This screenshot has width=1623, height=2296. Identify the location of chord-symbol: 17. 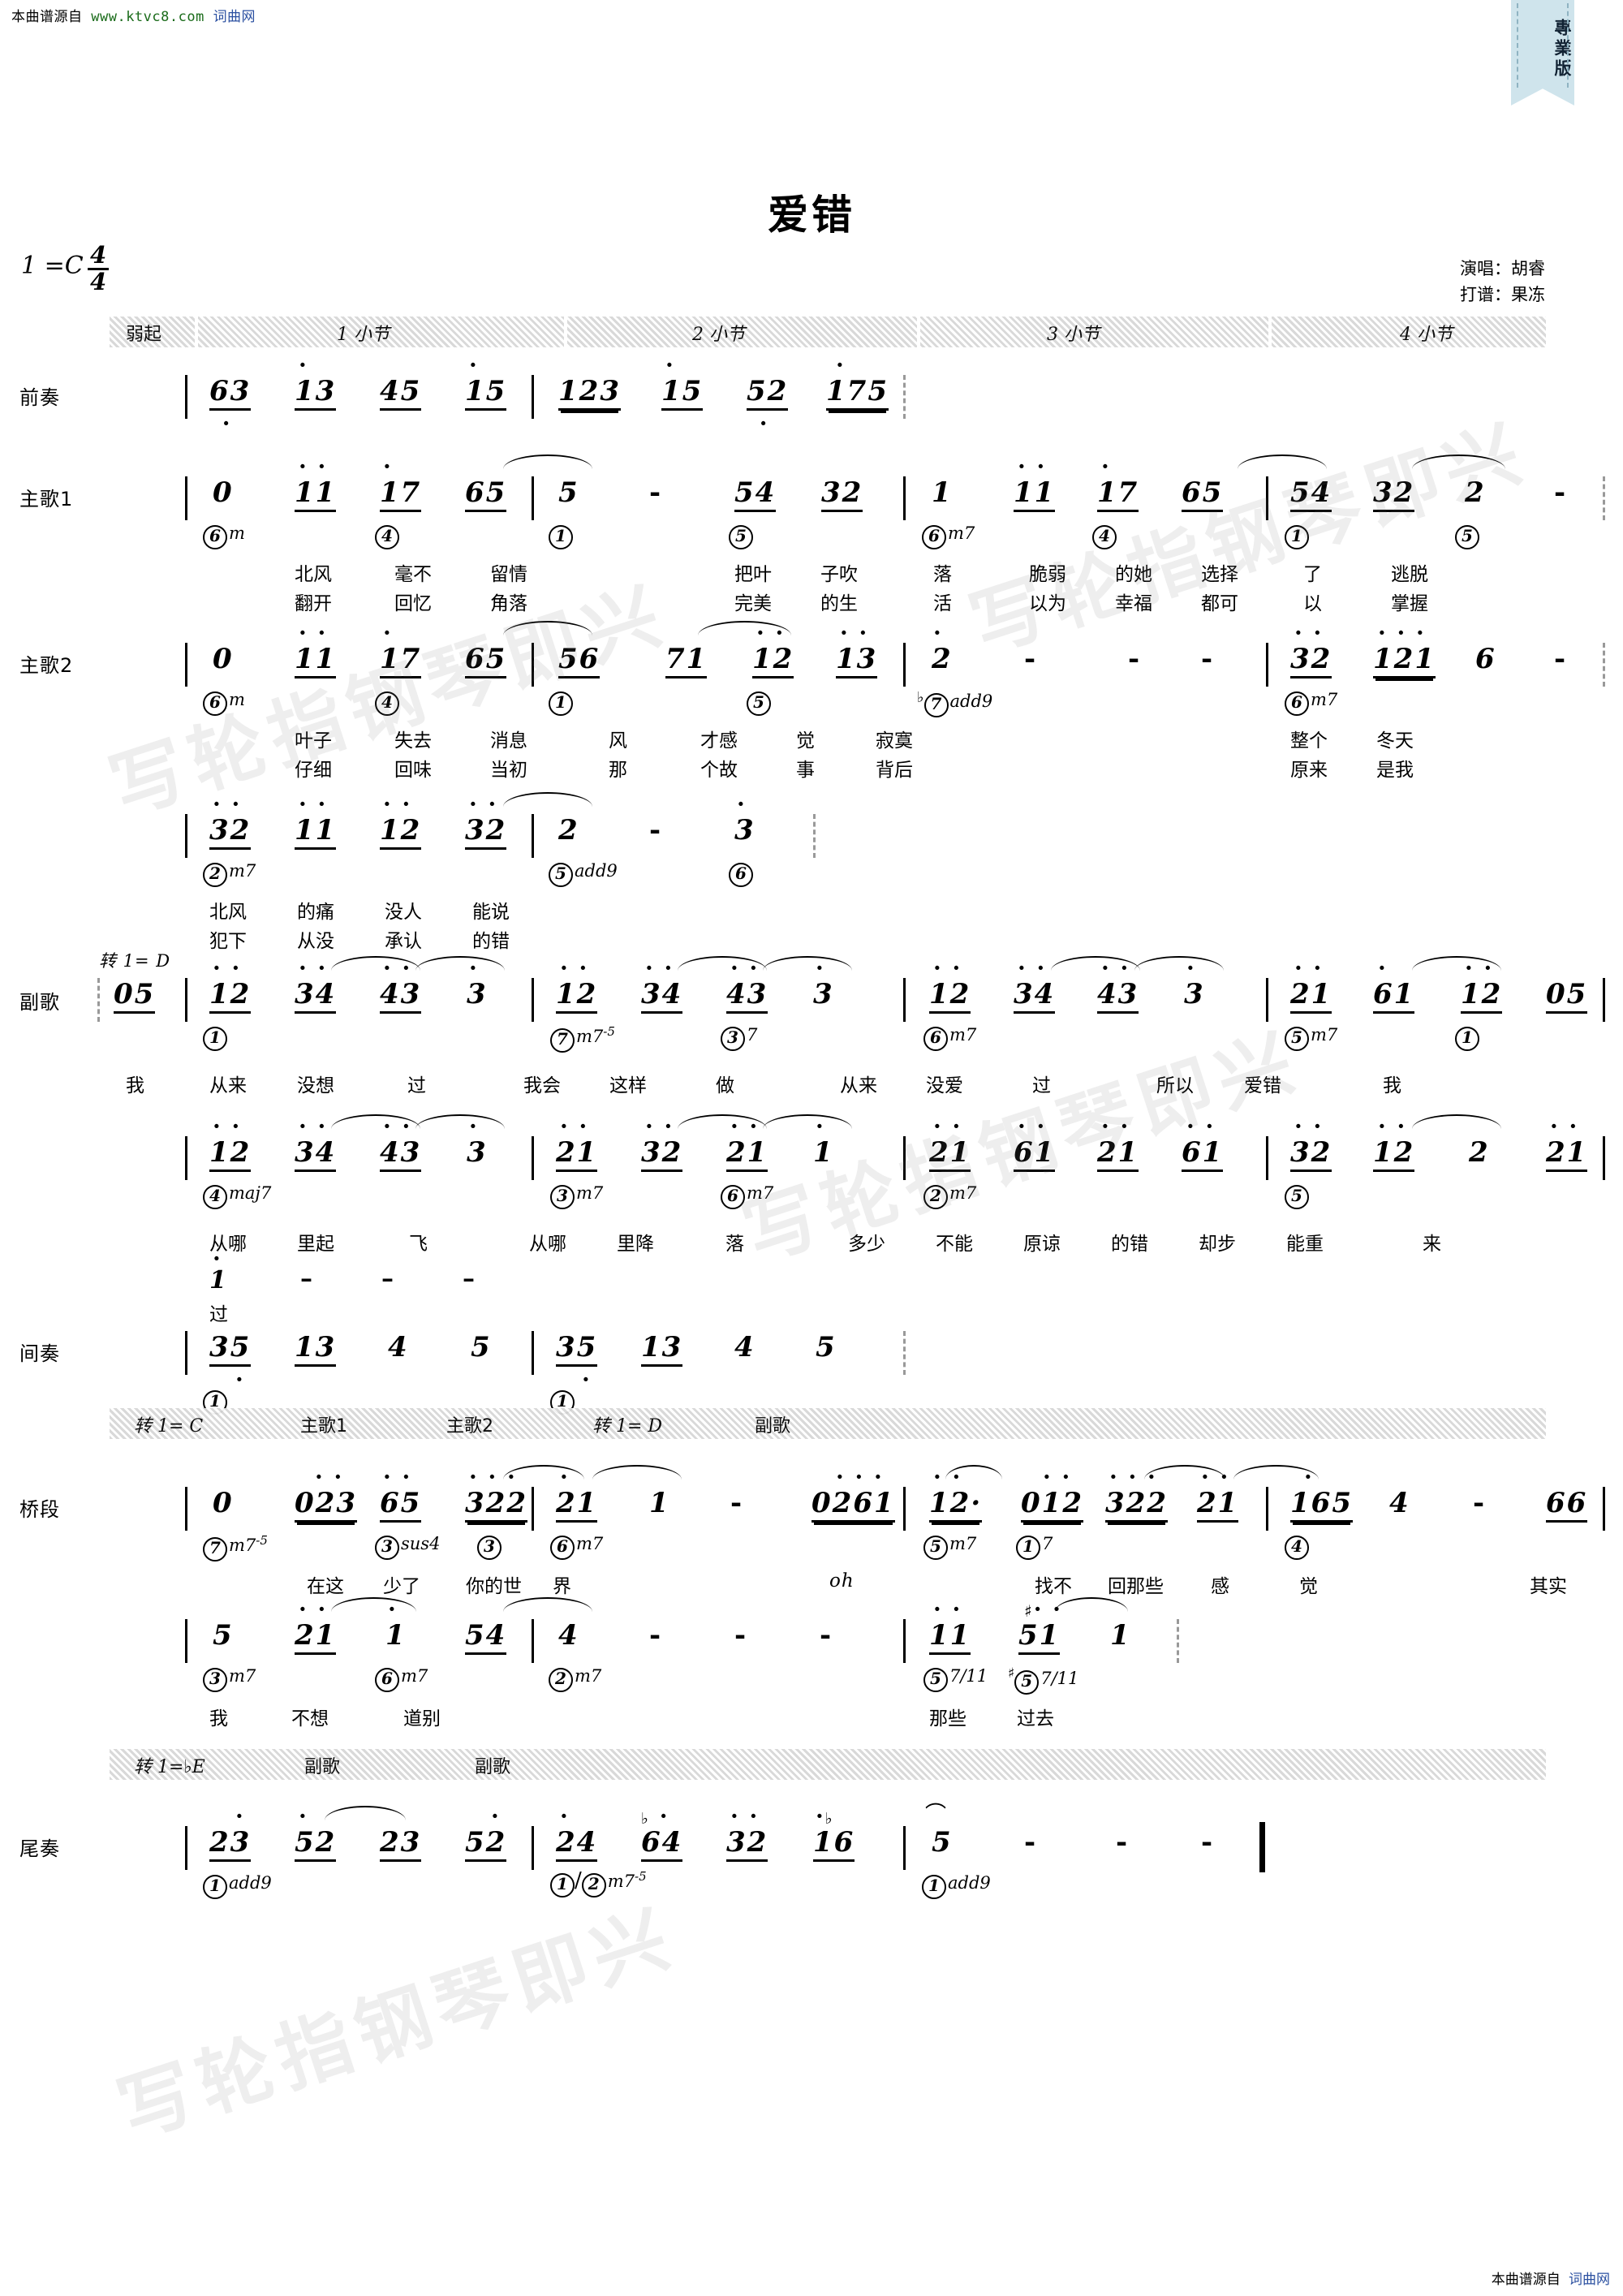
(1034, 1547).